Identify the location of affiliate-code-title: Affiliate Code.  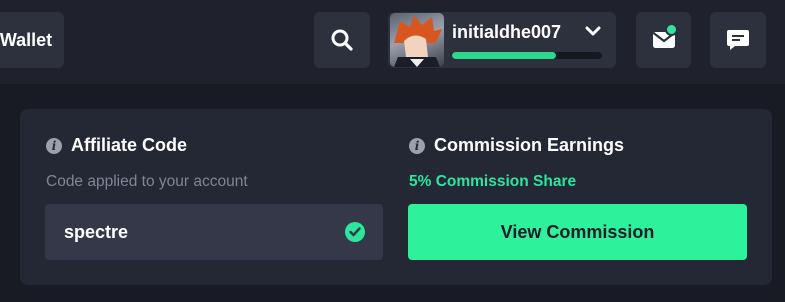
(129, 145).